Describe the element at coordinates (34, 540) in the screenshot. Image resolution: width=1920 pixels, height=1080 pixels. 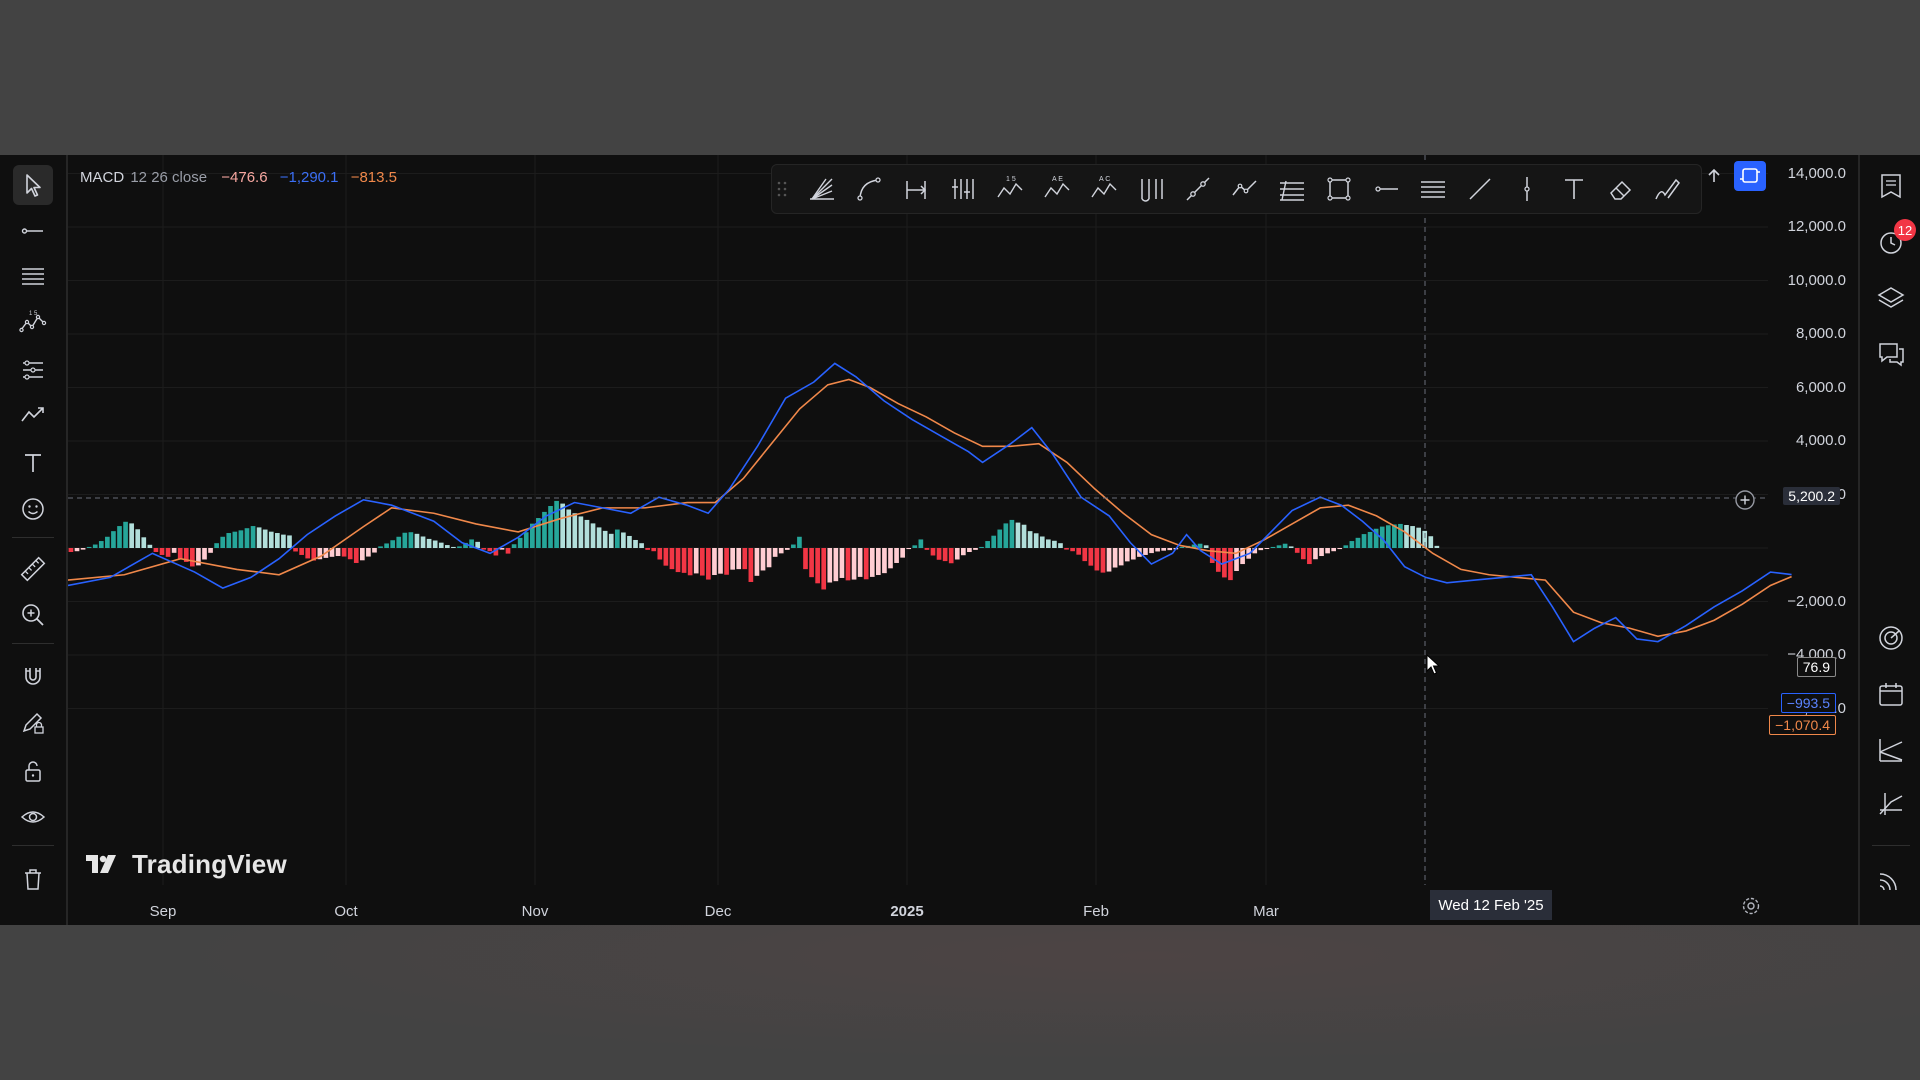
I see `left-drawing-toolbar: 1 5` at that location.